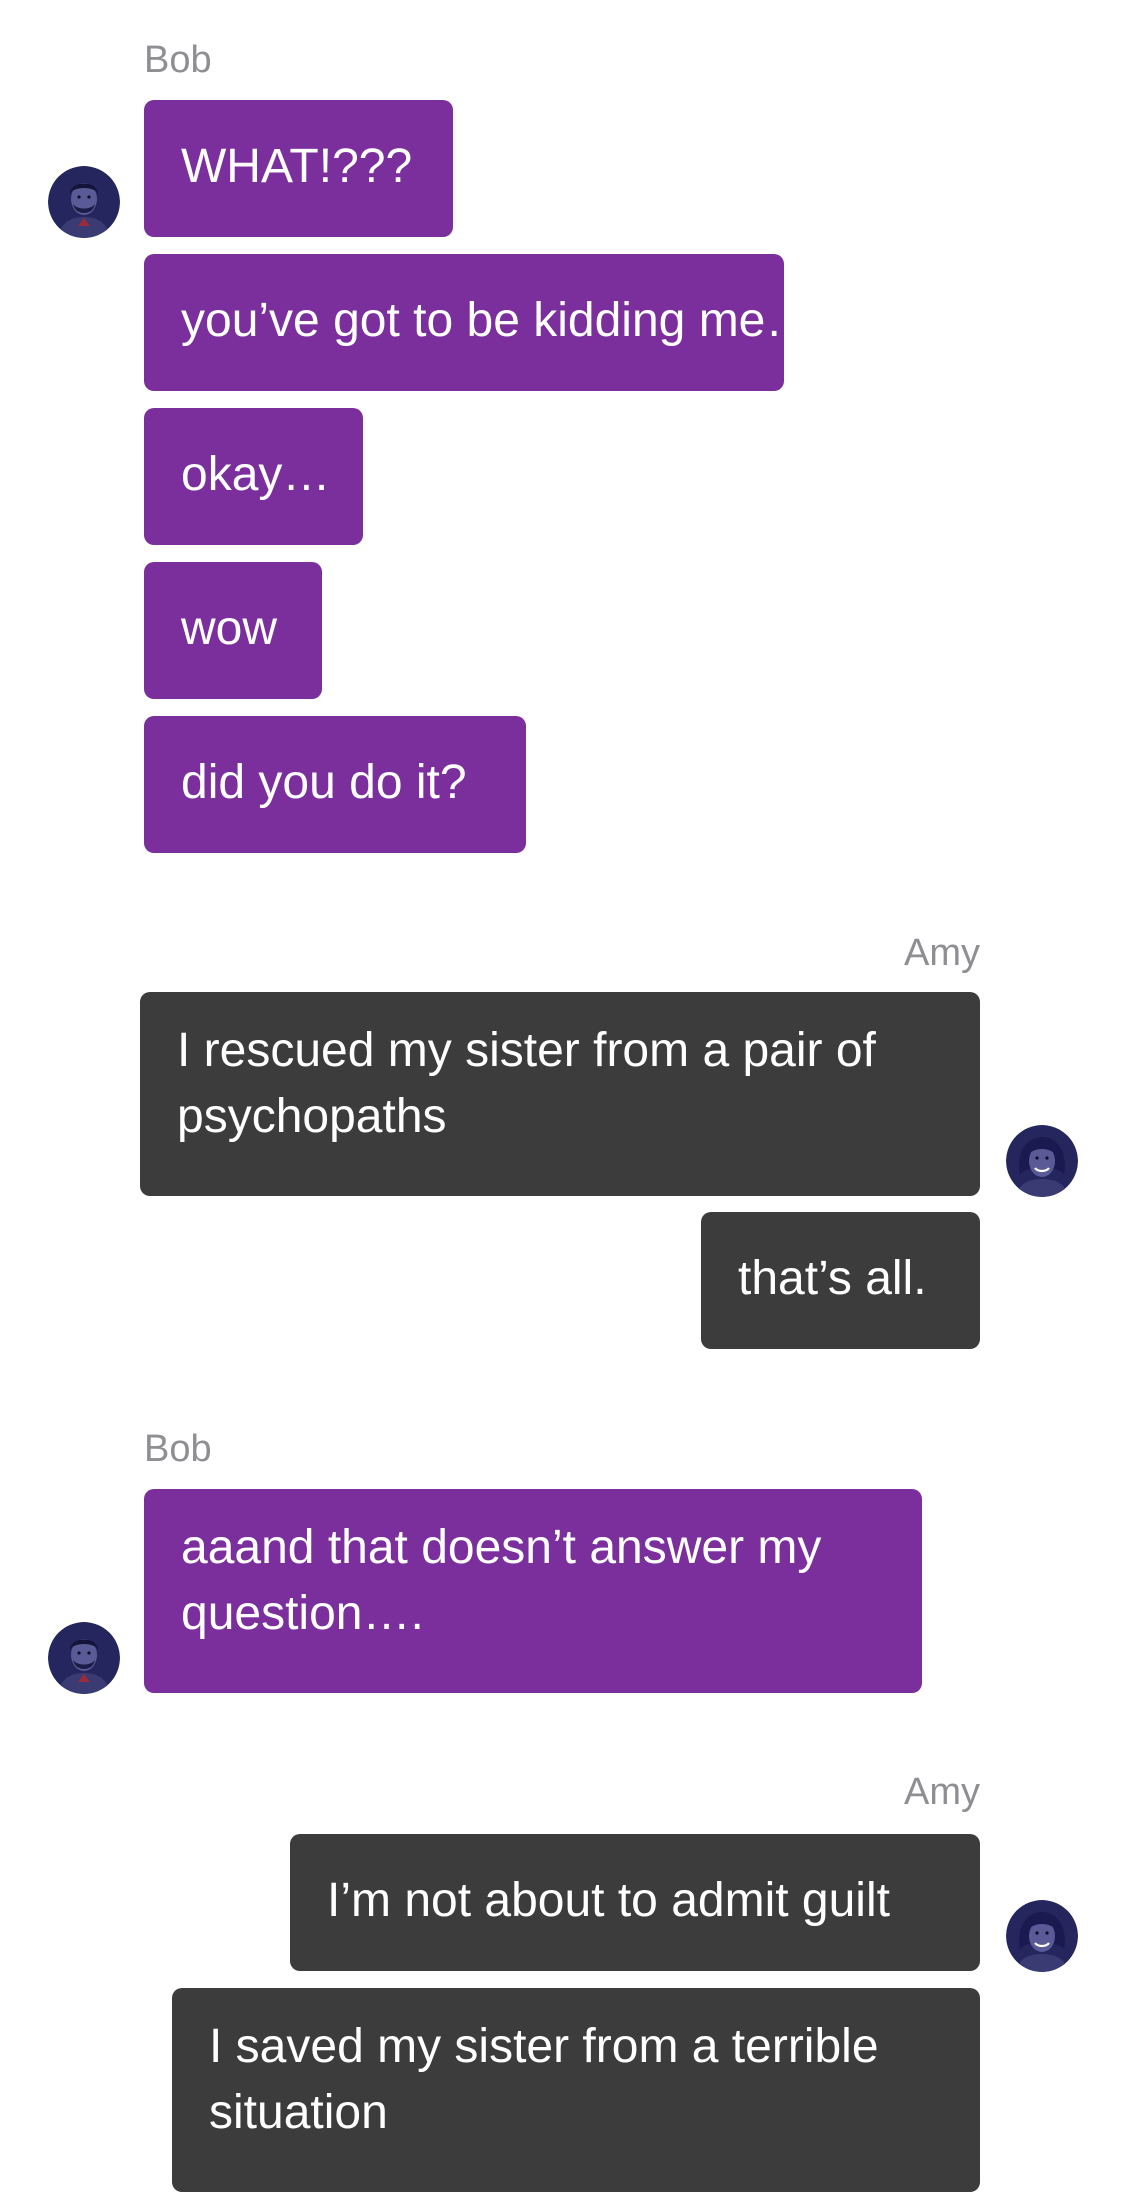 Image resolution: width=1125 pixels, height=2207 pixels. Describe the element at coordinates (233, 630) in the screenshot. I see `message-bubble: wow` at that location.